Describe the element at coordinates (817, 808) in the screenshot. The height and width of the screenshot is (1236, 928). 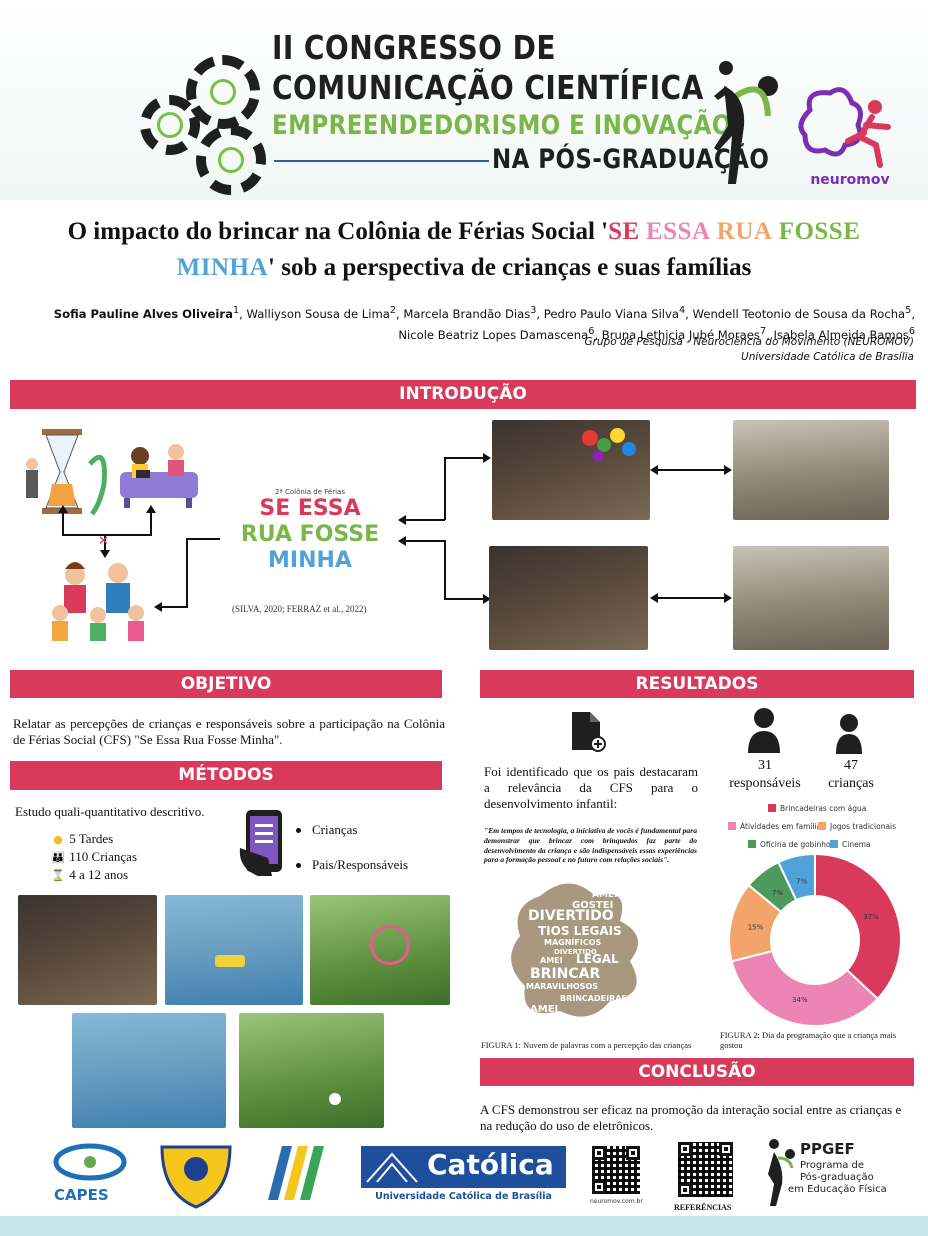
I see `legend-item: Brincadeiras com água` at that location.